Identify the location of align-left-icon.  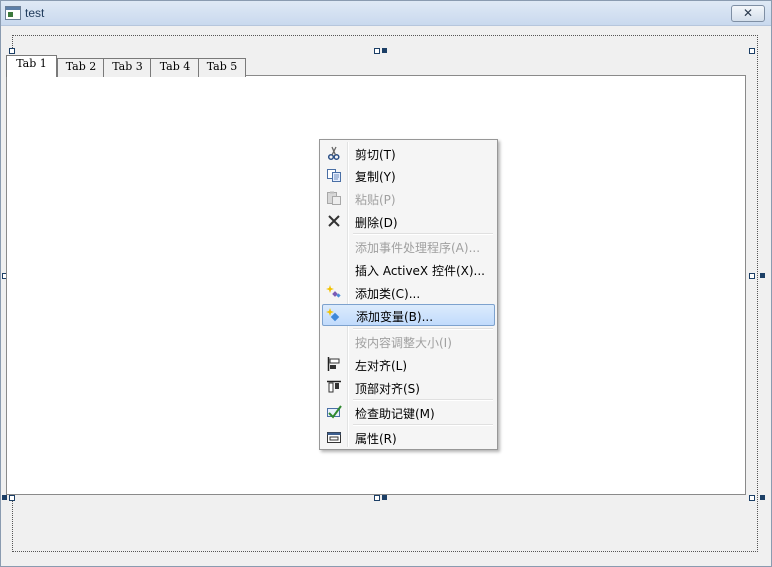
(333, 364).